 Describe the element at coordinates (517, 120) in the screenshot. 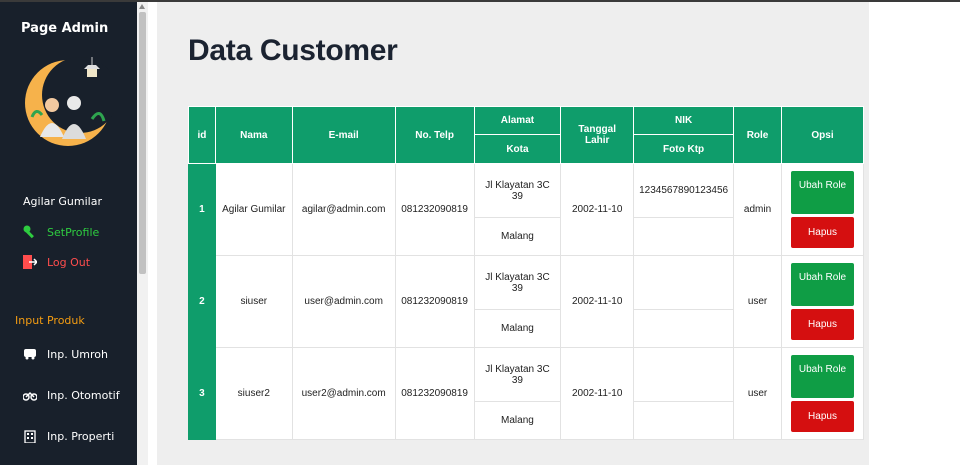

I see `header-alamat: Alamat` at that location.